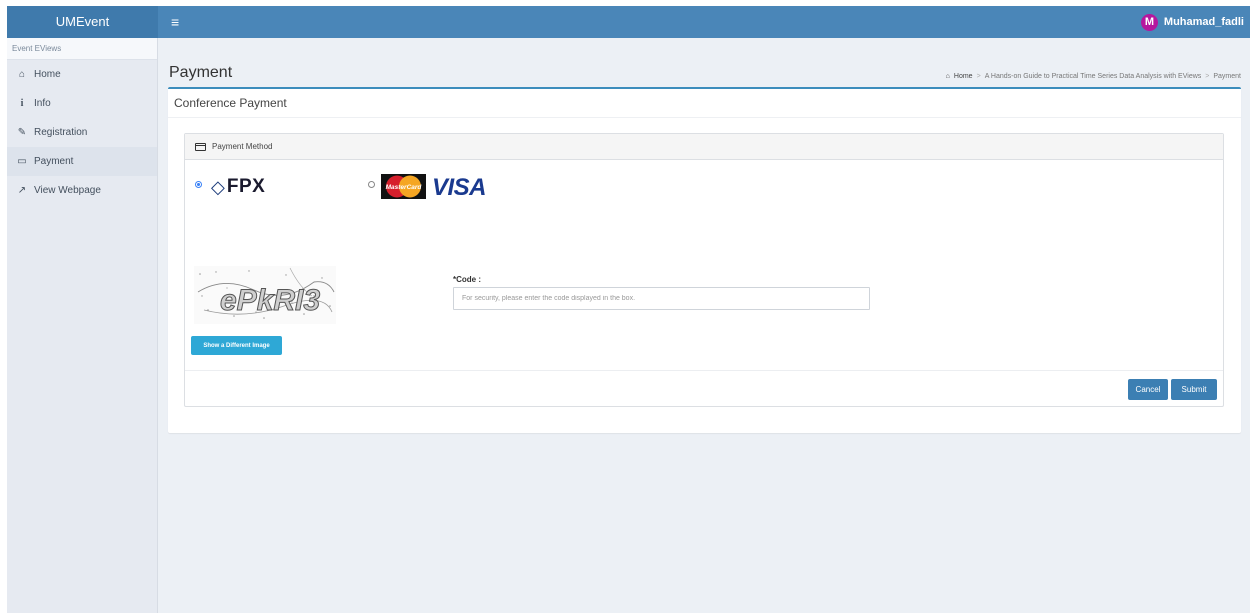 This screenshot has height=613, width=1250. Describe the element at coordinates (42, 103) in the screenshot. I see `sidebar-item-label: Info` at that location.